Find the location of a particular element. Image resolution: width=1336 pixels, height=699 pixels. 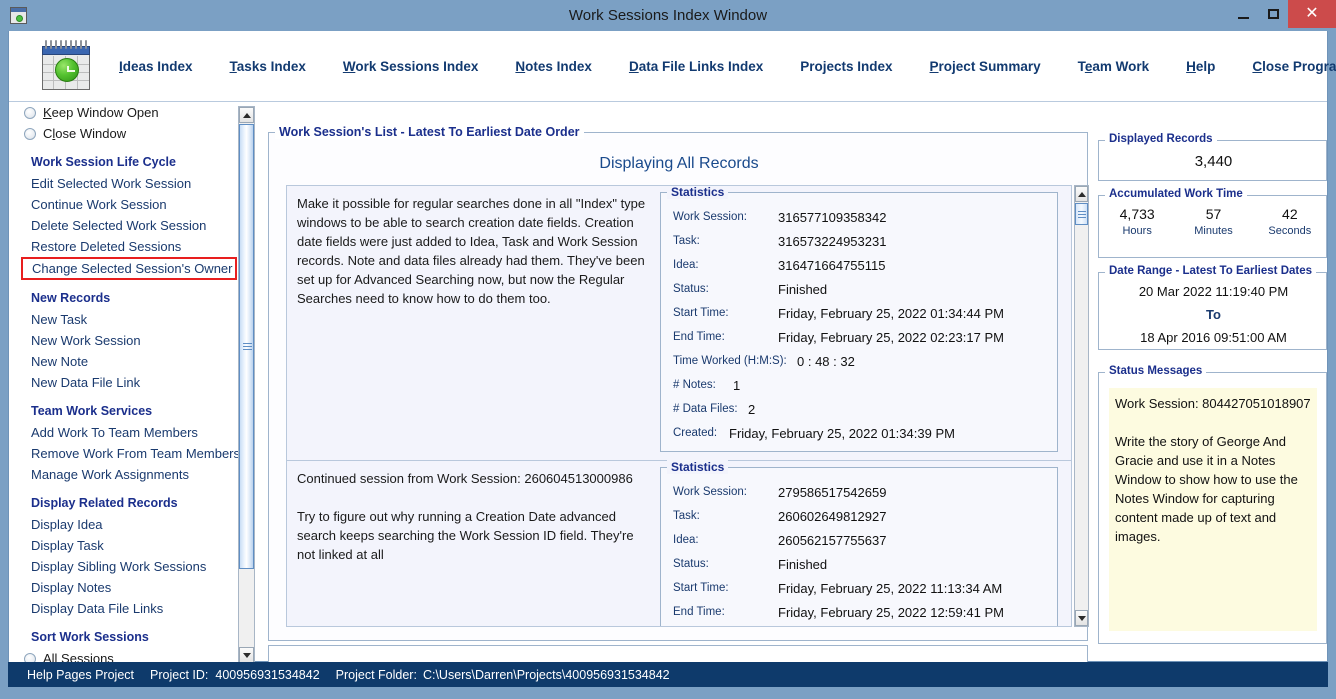

radio-label: Close Window is located at coordinates (85, 133).